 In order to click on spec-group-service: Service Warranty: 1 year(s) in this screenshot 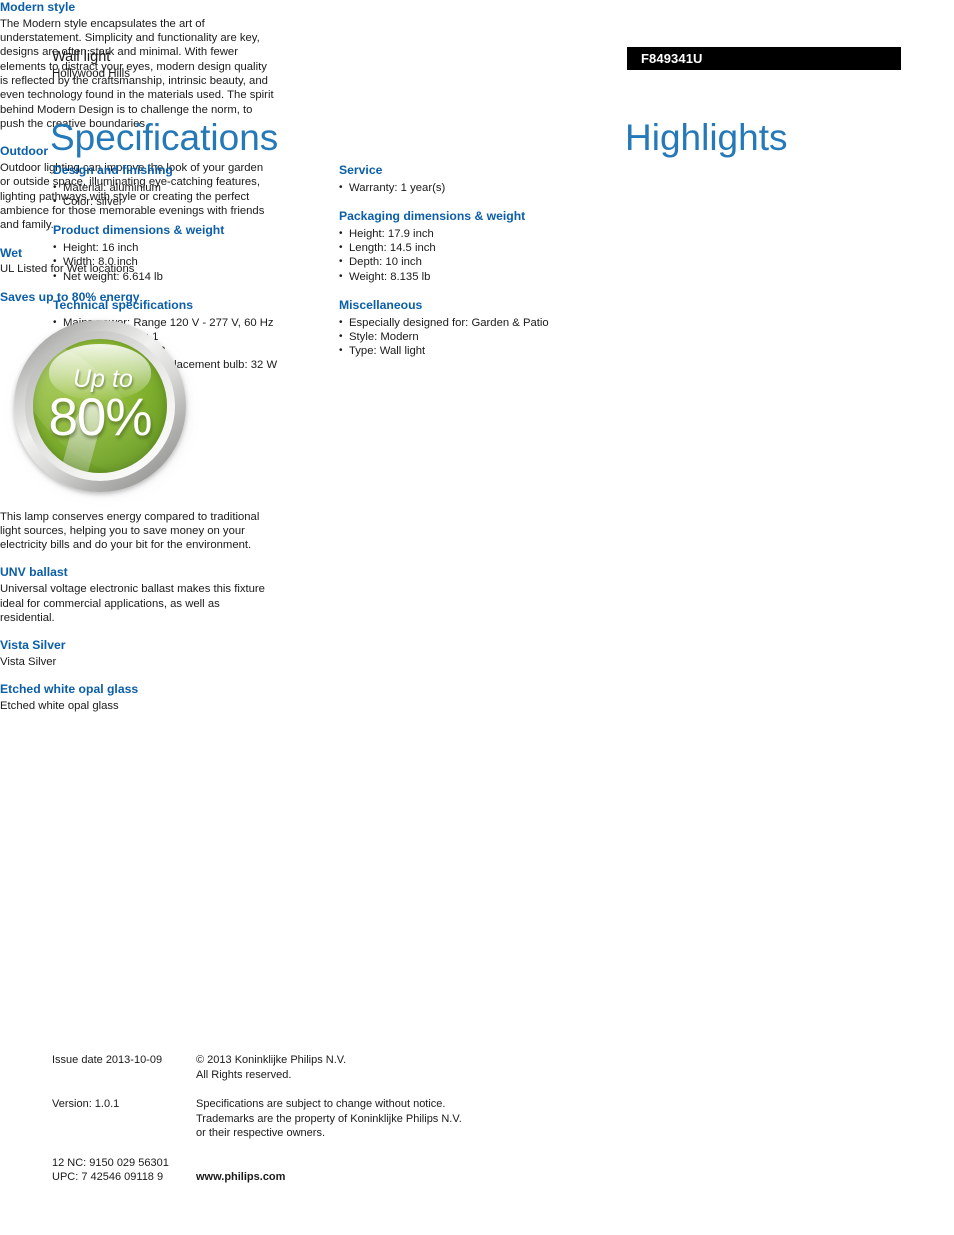, I will do `click(478, 179)`.